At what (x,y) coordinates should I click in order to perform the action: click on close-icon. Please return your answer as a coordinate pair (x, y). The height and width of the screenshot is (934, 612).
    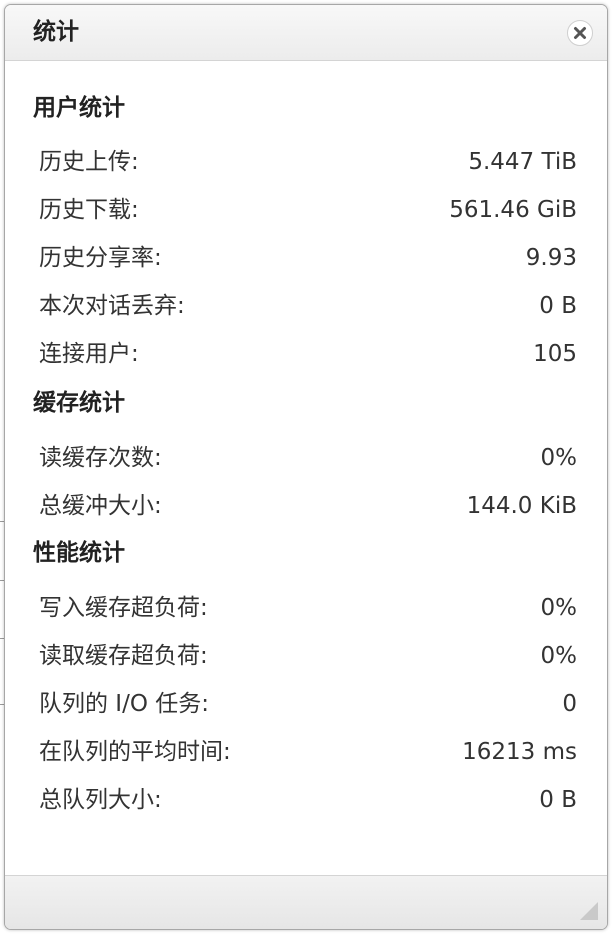
    Looking at the image, I should click on (580, 33).